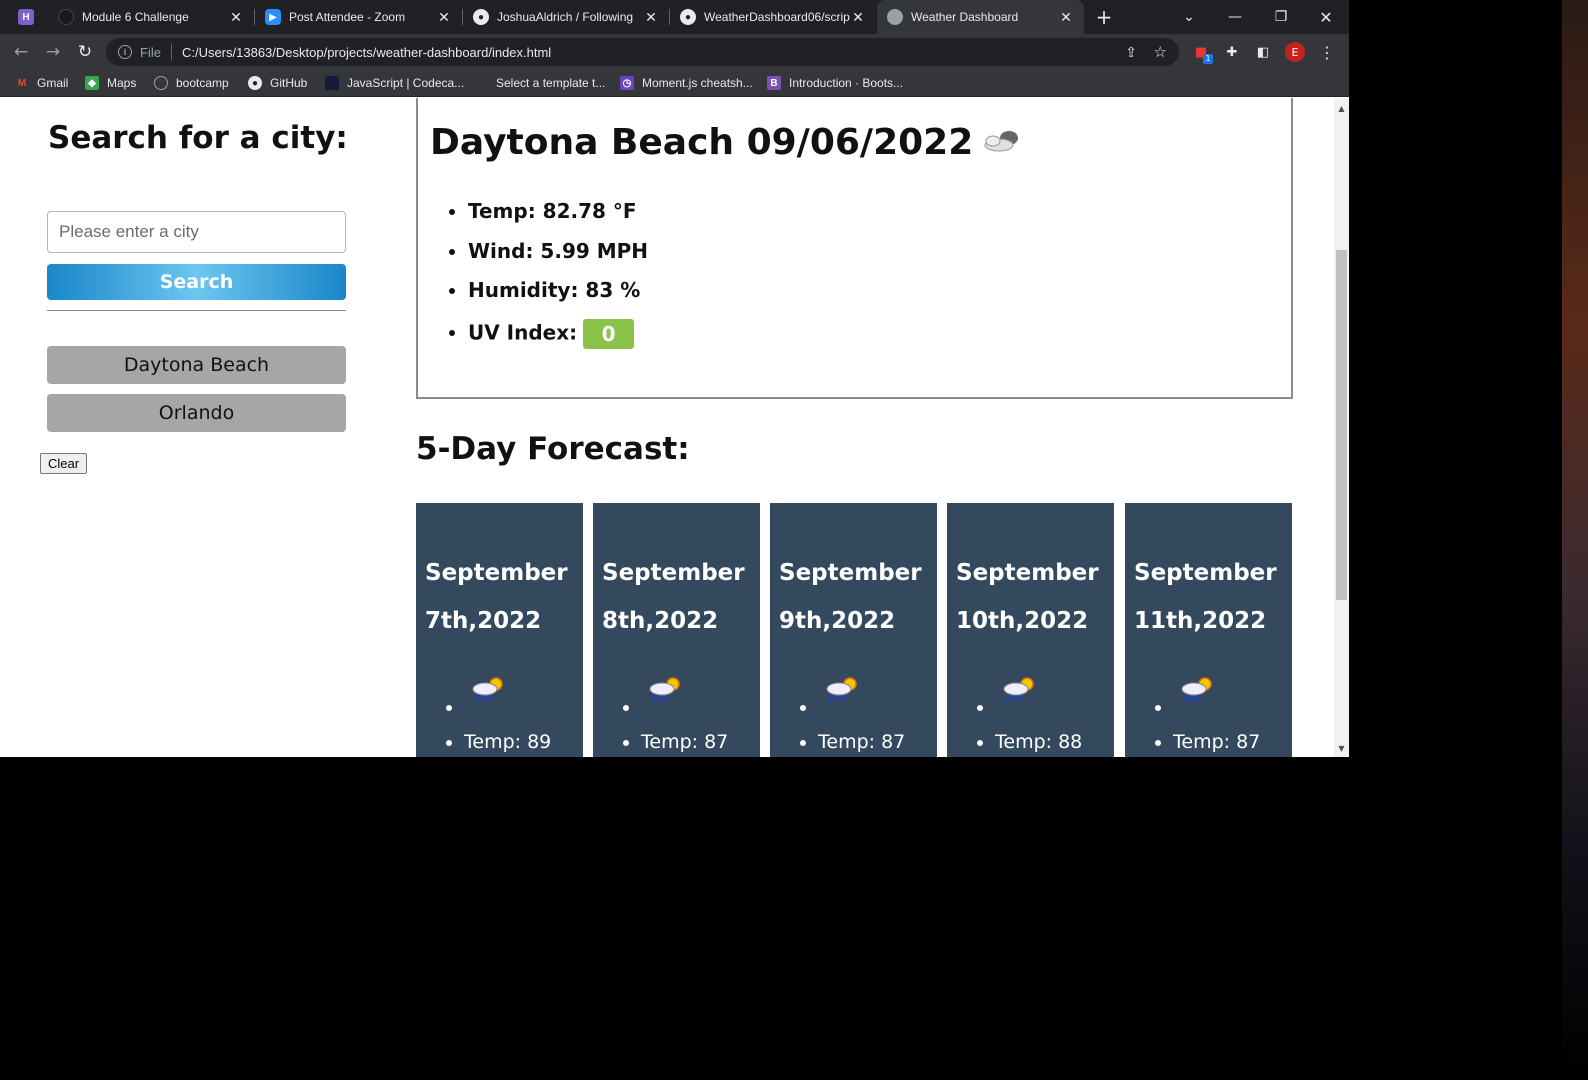 This screenshot has height=1080, width=1588. Describe the element at coordinates (1295, 52) in the screenshot. I see `profile-avatar: E` at that location.